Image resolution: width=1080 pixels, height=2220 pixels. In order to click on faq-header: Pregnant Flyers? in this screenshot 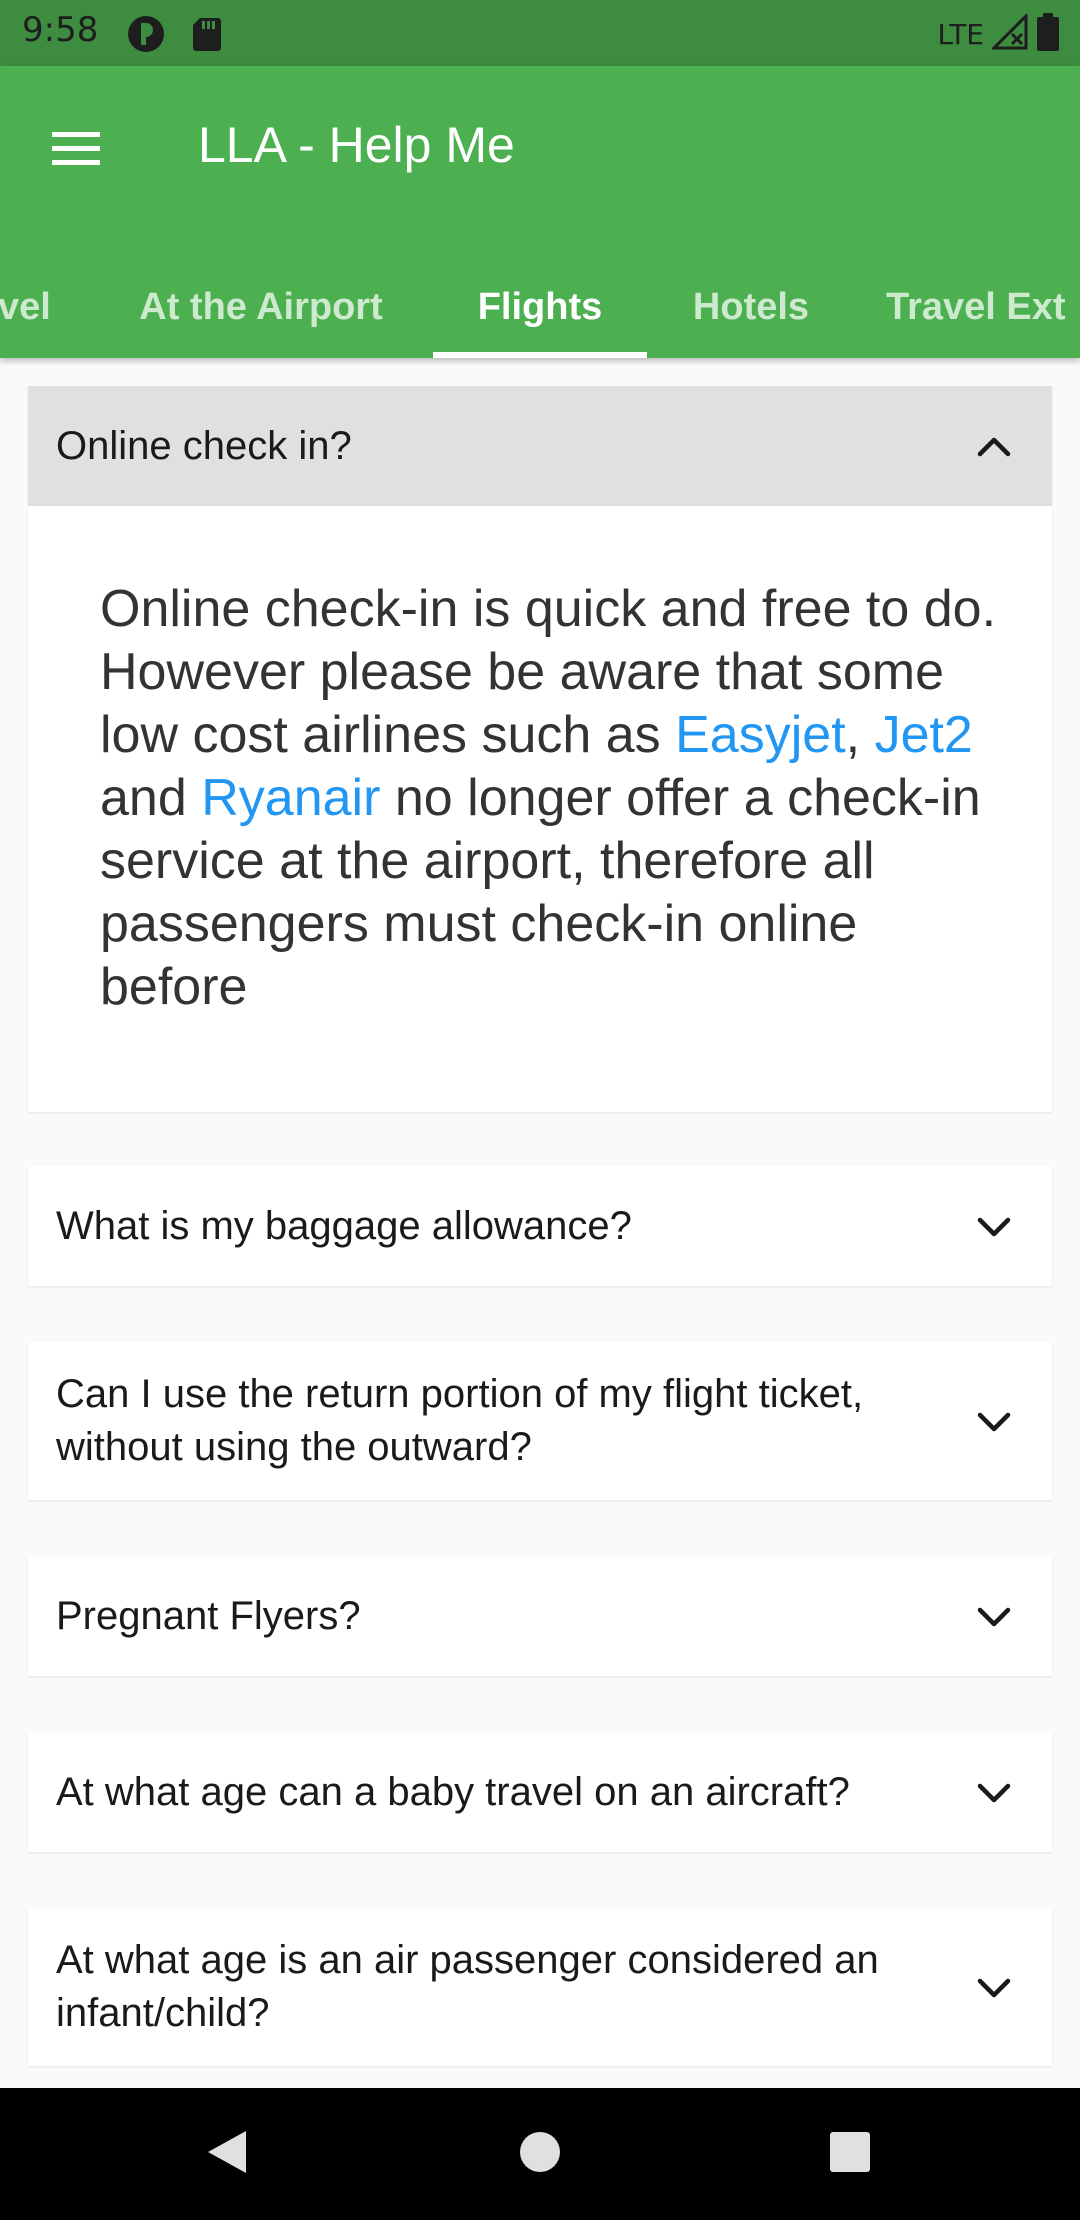, I will do `click(540, 1616)`.